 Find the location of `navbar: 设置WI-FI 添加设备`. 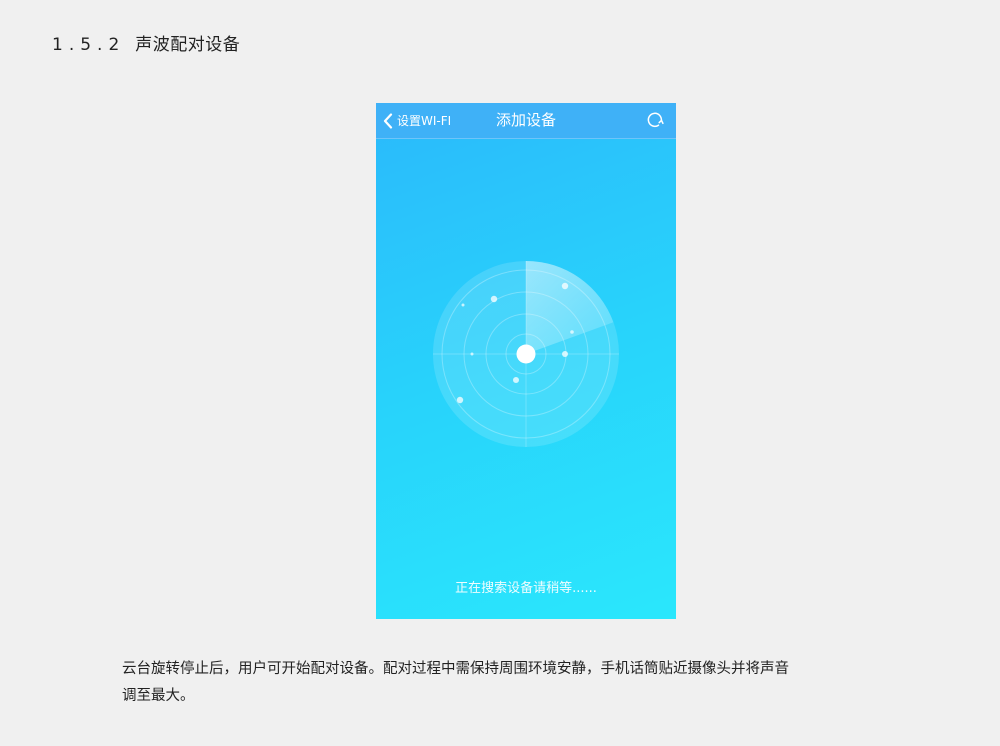

navbar: 设置WI-FI 添加设备 is located at coordinates (526, 121).